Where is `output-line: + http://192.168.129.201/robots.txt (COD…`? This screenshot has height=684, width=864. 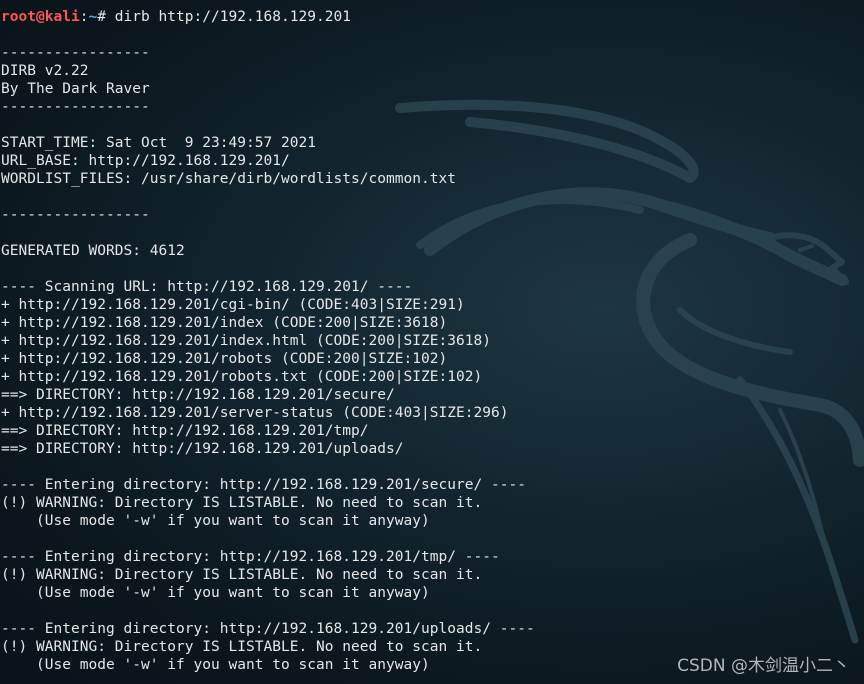
output-line: + http://192.168.129.201/robots.txt (COD… is located at coordinates (242, 377).